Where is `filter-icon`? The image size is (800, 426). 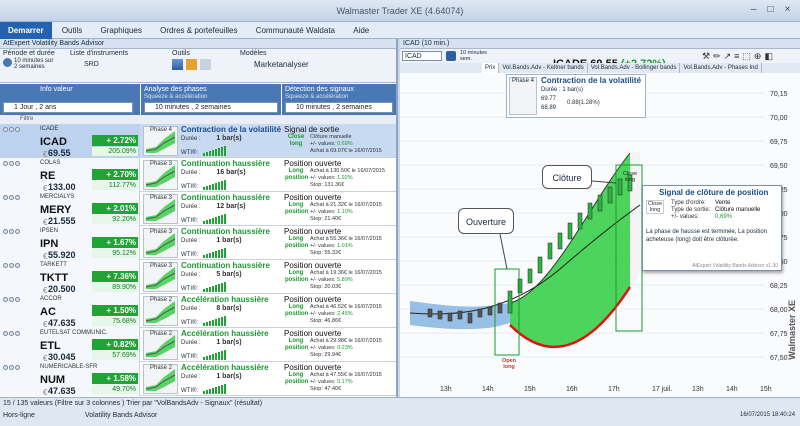 filter-icon is located at coordinates (177, 64).